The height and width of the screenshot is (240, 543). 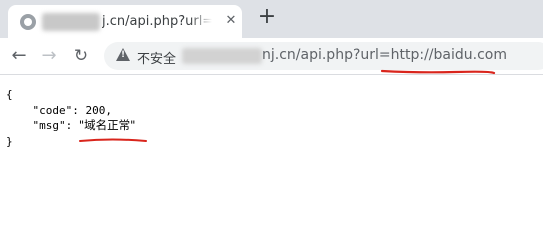 I want to click on json-code-line: "code": 200,, so click(x=59, y=110).